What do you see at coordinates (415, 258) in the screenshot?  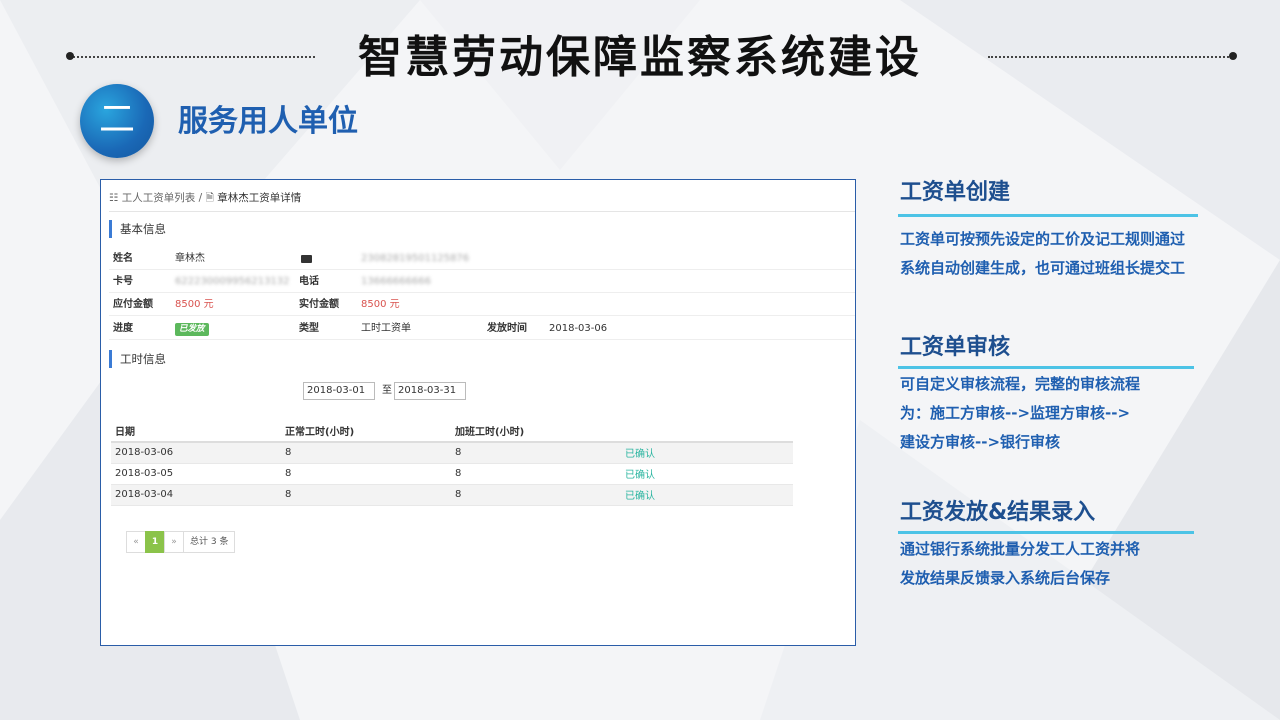 I see `id-number-value: 23082819501125876` at bounding box center [415, 258].